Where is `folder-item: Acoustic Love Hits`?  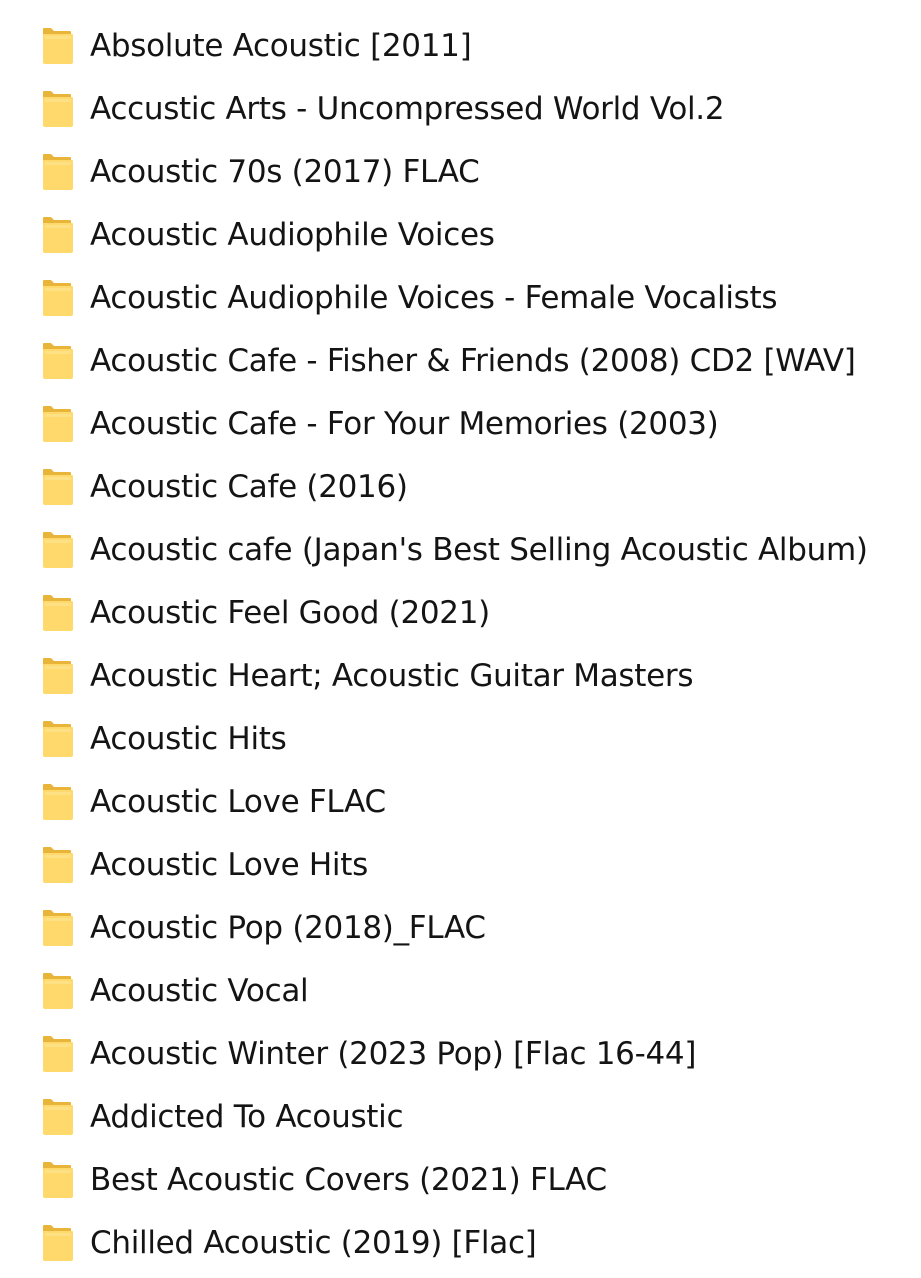
folder-item: Acoustic Love Hits is located at coordinates (460, 864).